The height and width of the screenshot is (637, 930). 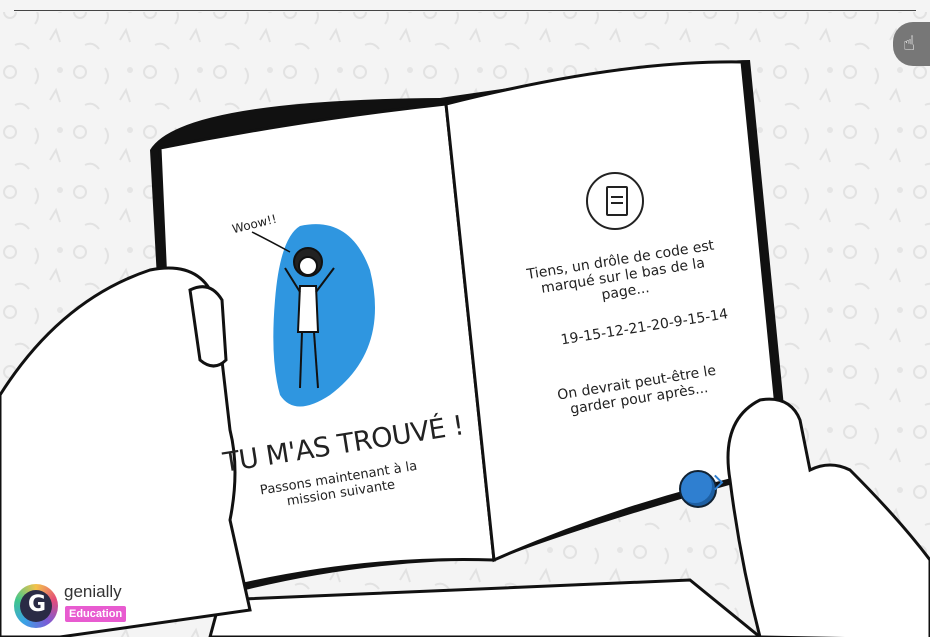 What do you see at coordinates (701, 489) in the screenshot?
I see `next-button` at bounding box center [701, 489].